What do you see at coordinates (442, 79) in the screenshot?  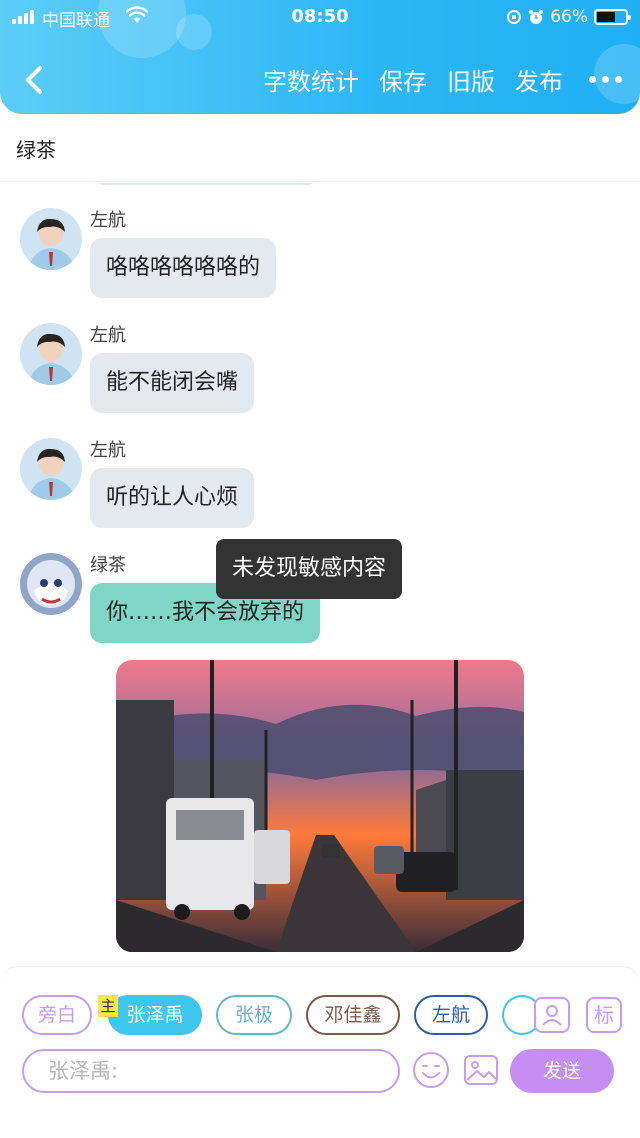 I see `header-toolbar: 字数统计 保存 旧版 发布` at bounding box center [442, 79].